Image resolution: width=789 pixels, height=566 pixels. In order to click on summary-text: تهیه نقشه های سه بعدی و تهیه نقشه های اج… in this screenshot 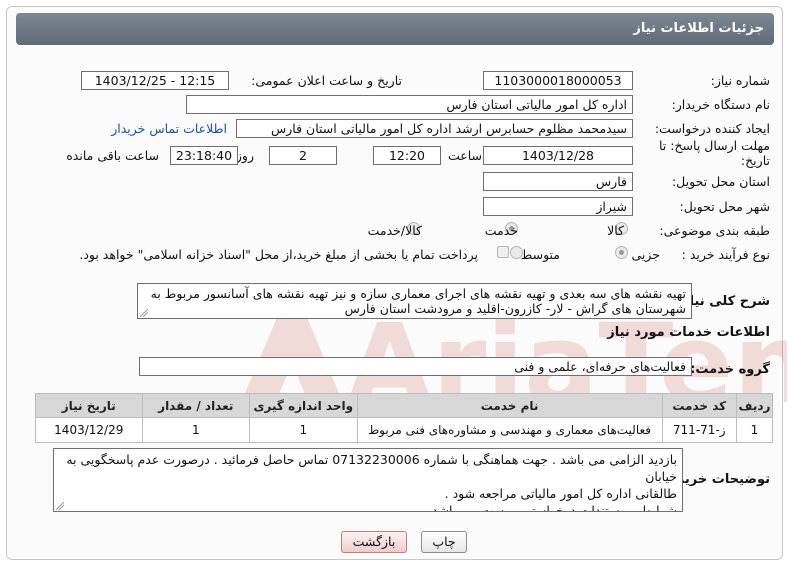, I will do `click(418, 301)`.